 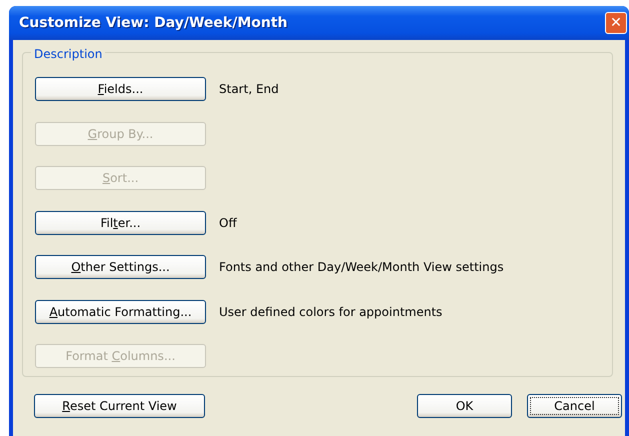 I want to click on cancel-button: Cancel, so click(x=574, y=406).